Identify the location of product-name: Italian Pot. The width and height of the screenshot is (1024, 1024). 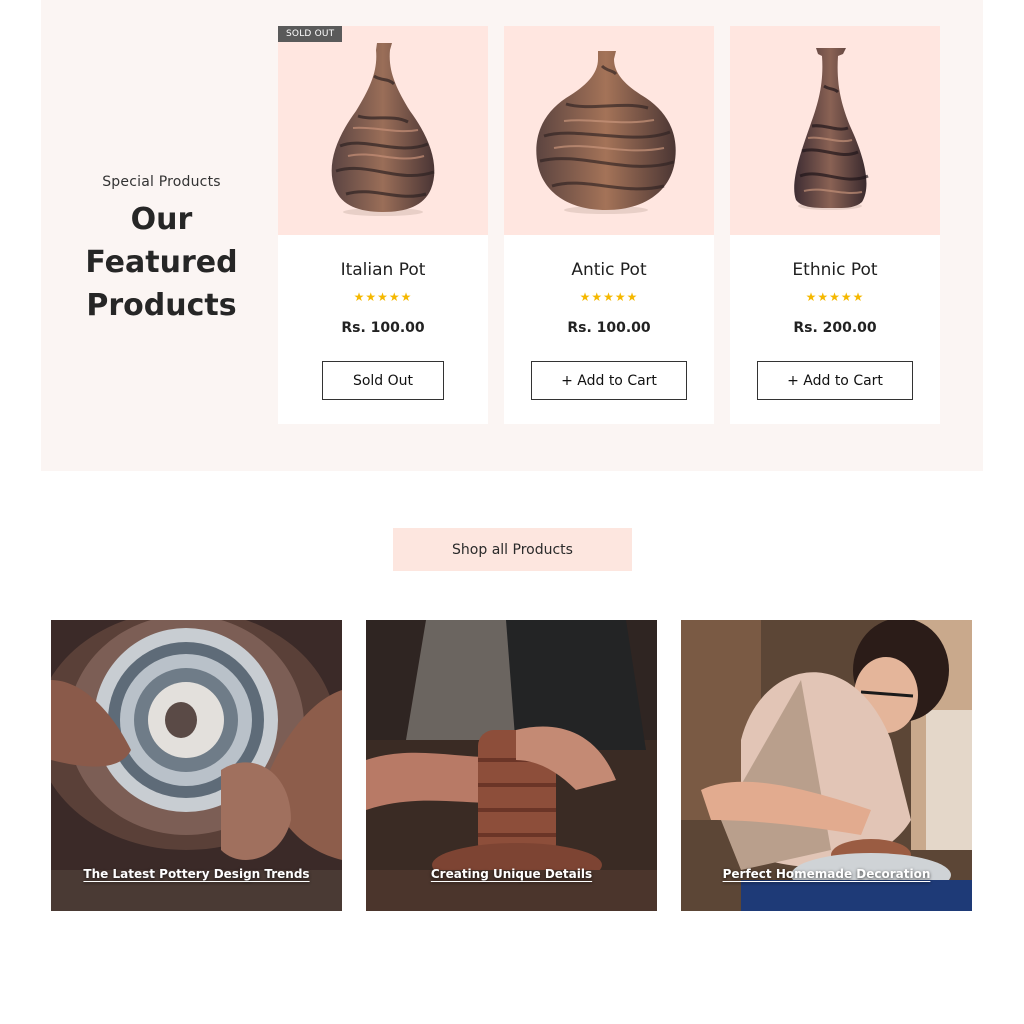
(383, 270).